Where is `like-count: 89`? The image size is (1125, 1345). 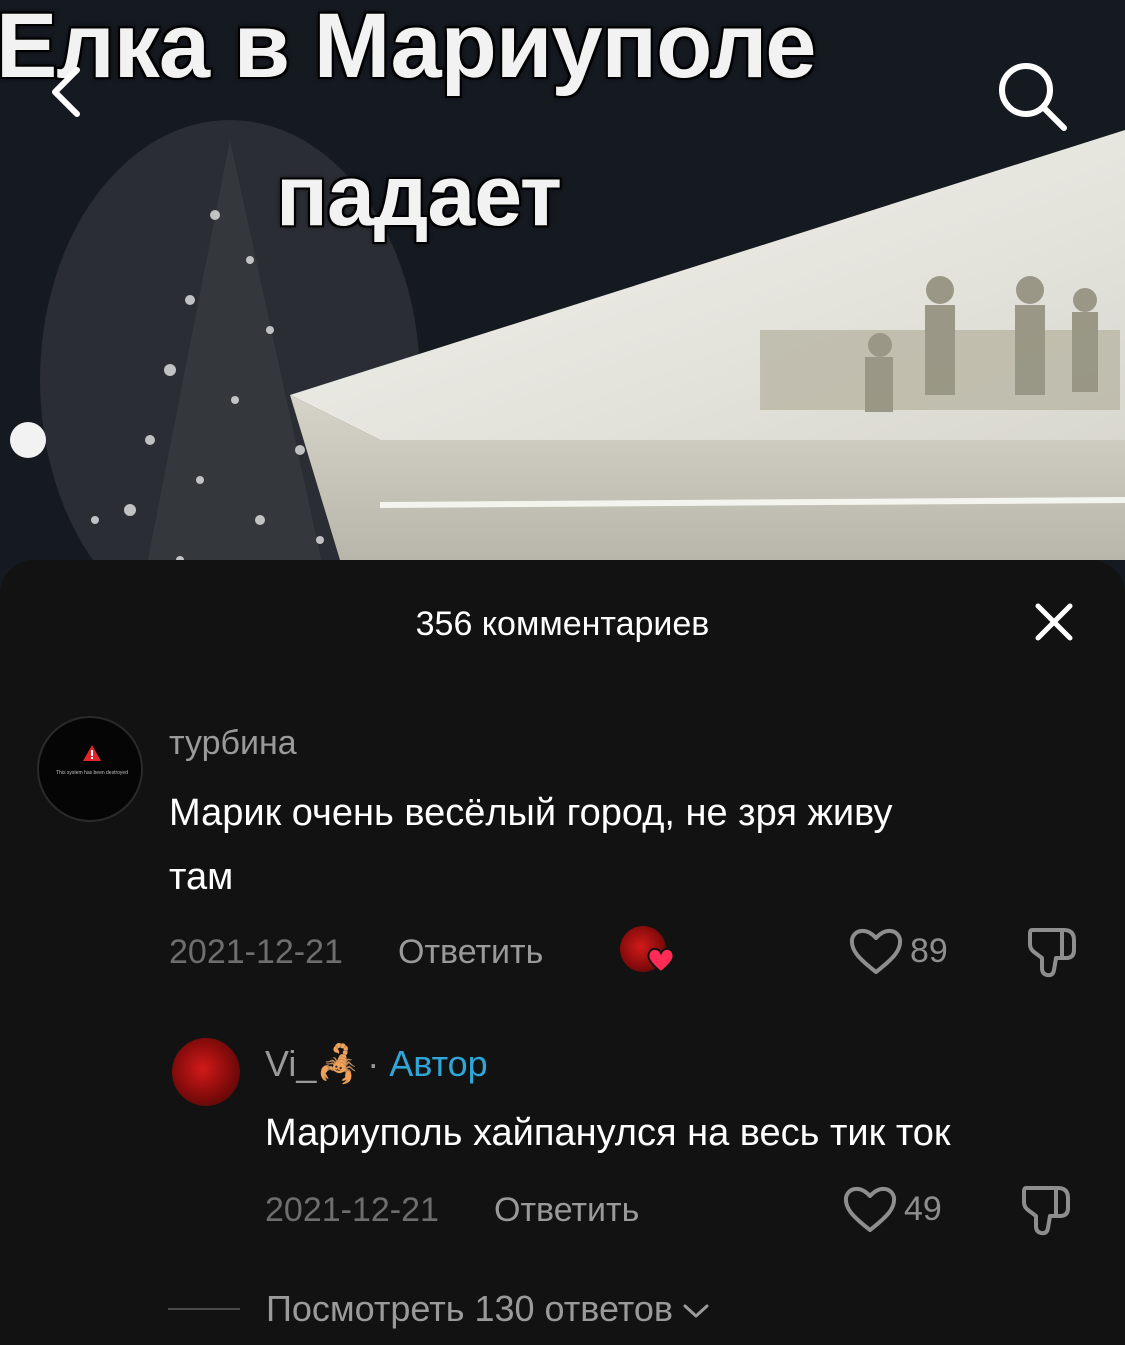
like-count: 89 is located at coordinates (929, 951).